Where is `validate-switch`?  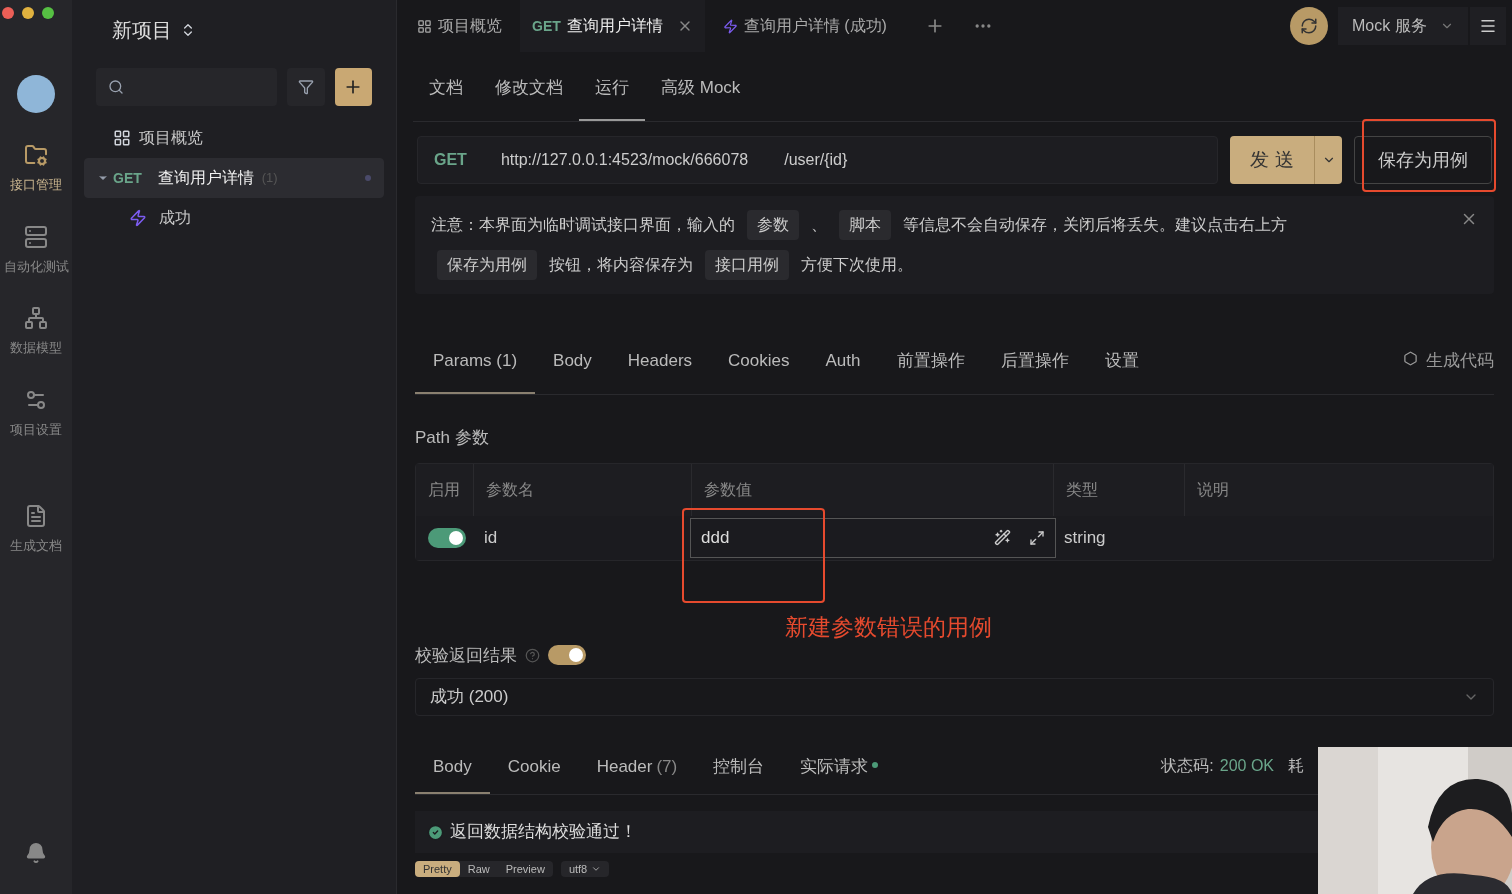
validate-switch is located at coordinates (567, 655).